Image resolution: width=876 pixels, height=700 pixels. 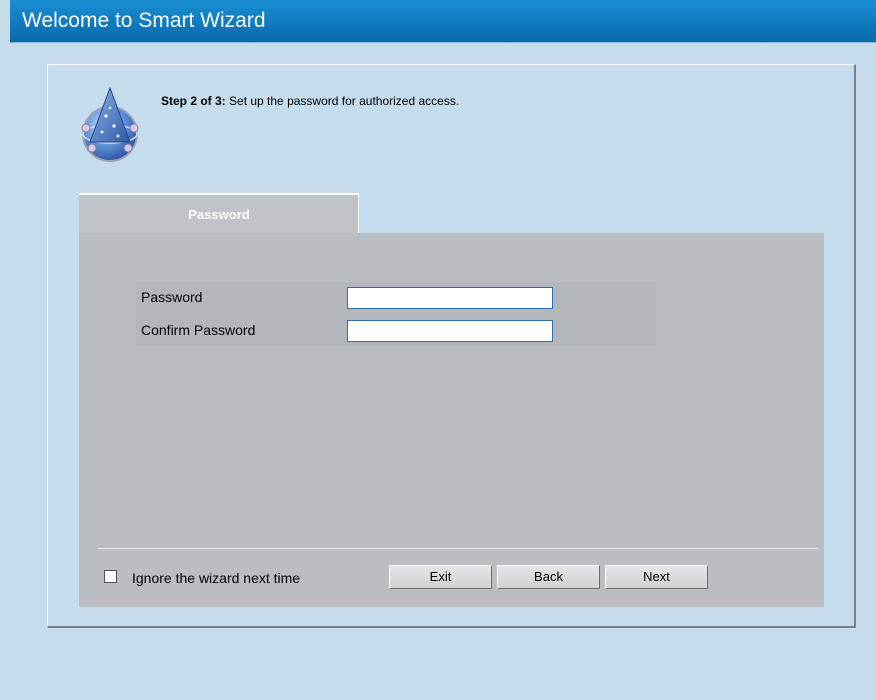 I want to click on ignore-wizard-label: Ignore the wizard next time, so click(x=216, y=578).